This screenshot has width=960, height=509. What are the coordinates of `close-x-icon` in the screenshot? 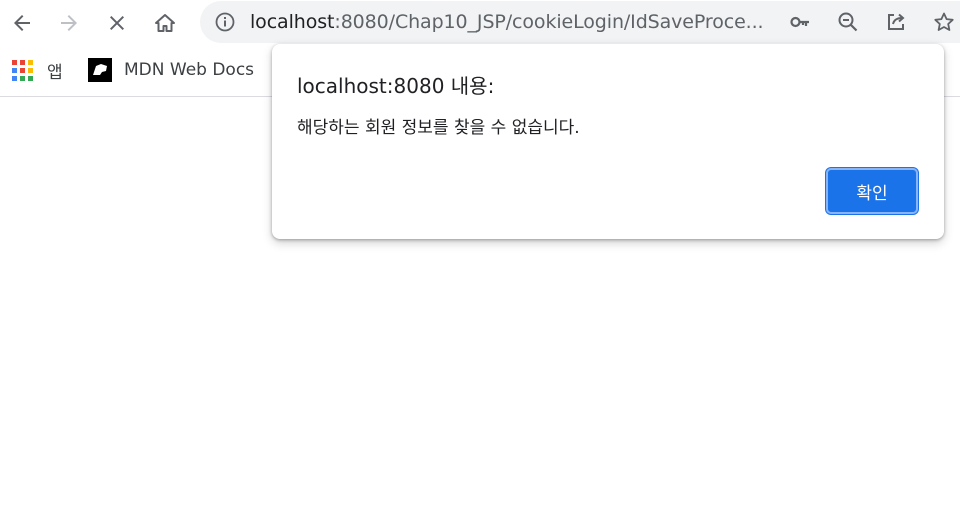 It's located at (117, 23).